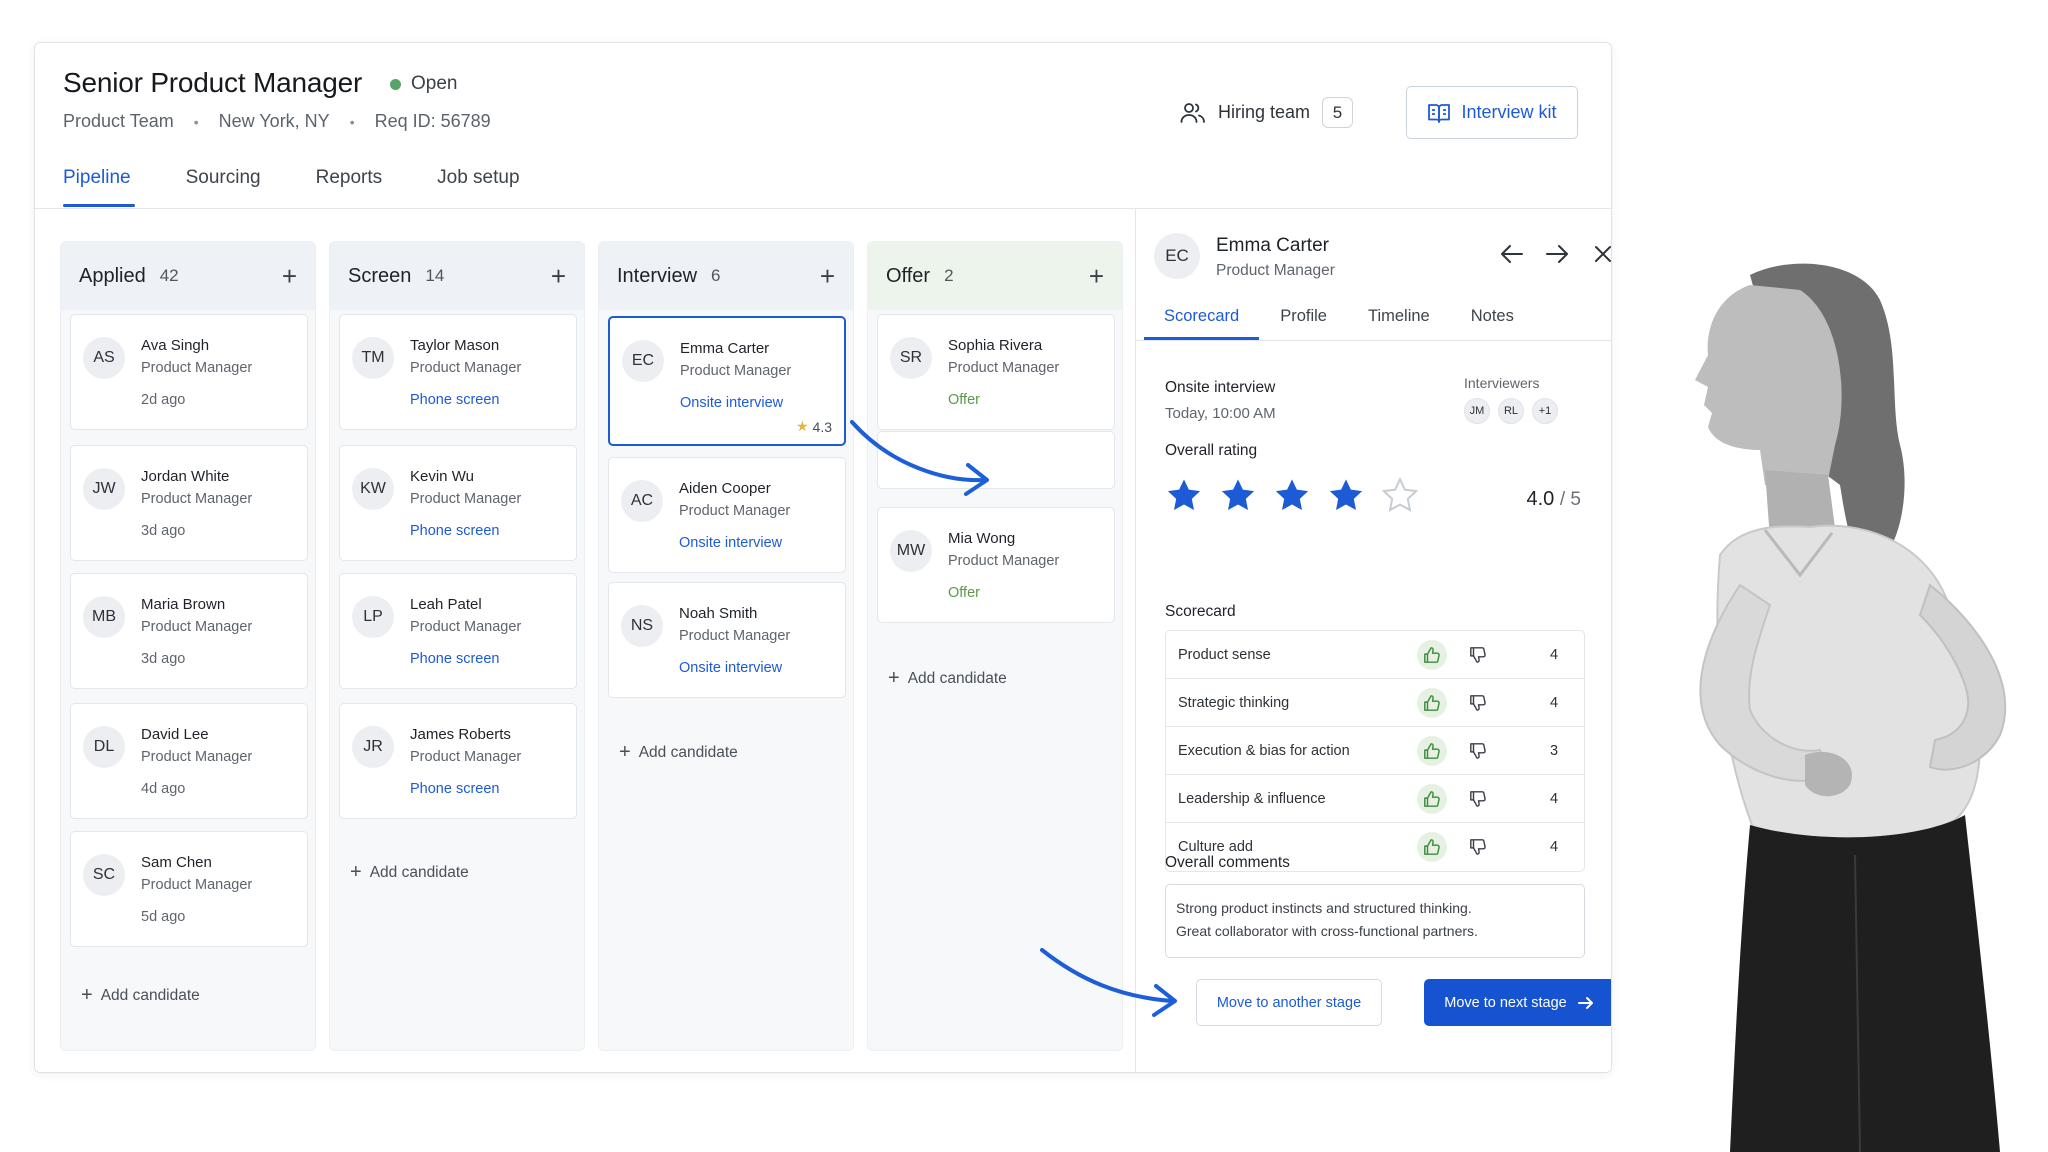  What do you see at coordinates (1201, 323) in the screenshot?
I see `tab-scorecard: Scorecard` at bounding box center [1201, 323].